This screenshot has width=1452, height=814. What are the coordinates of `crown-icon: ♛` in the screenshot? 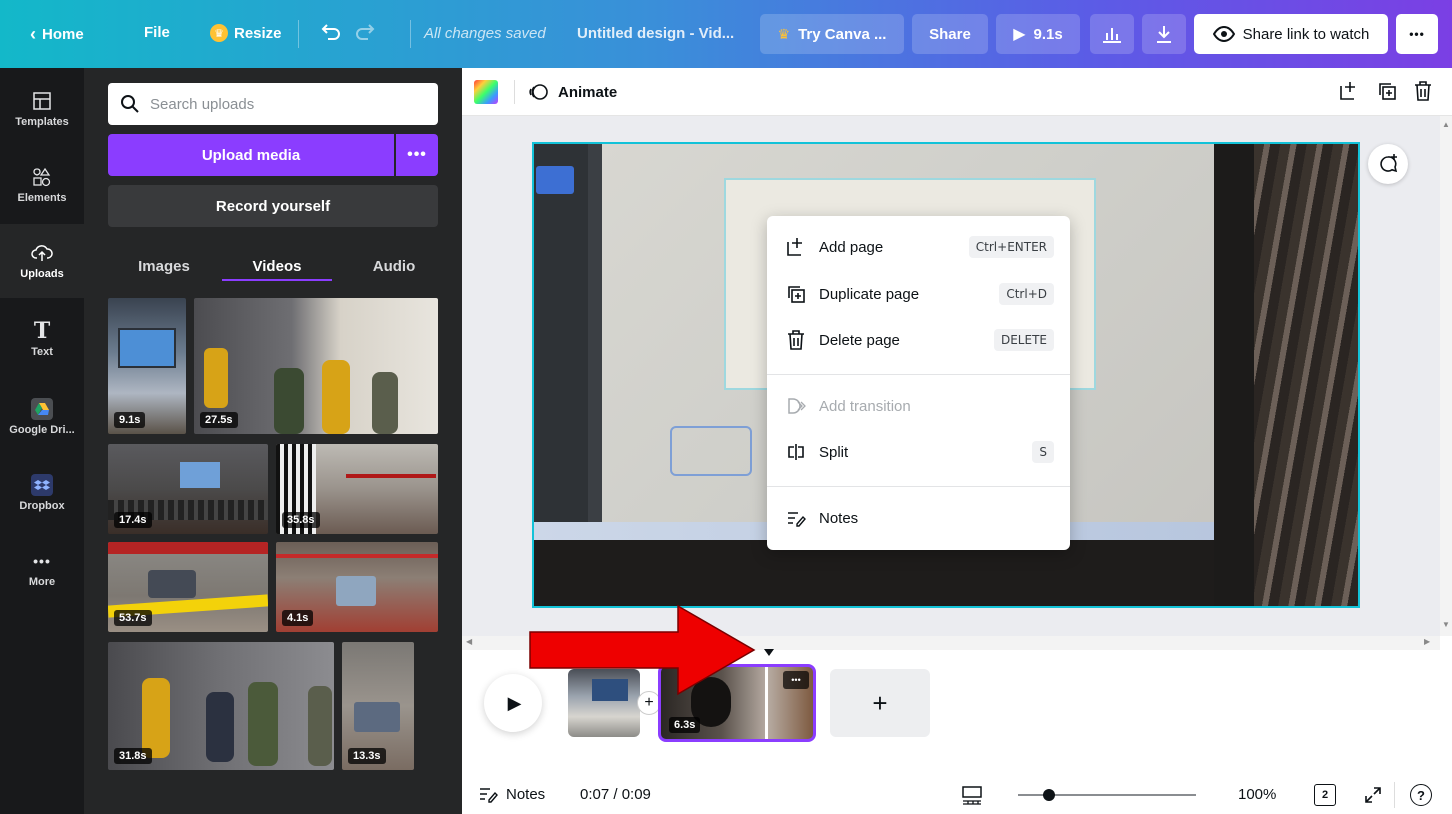 It's located at (784, 33).